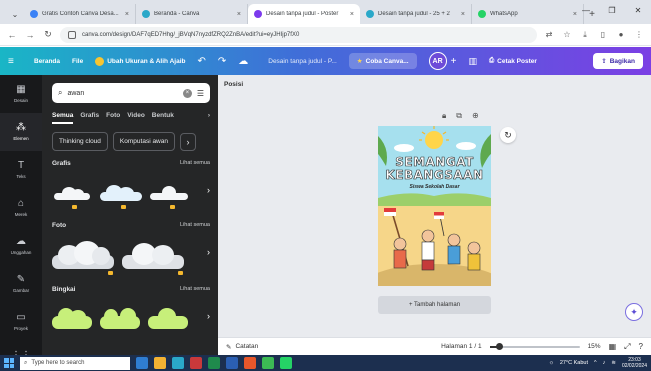  Describe the element at coordinates (178, 363) in the screenshot. I see `edge-icon` at that location.